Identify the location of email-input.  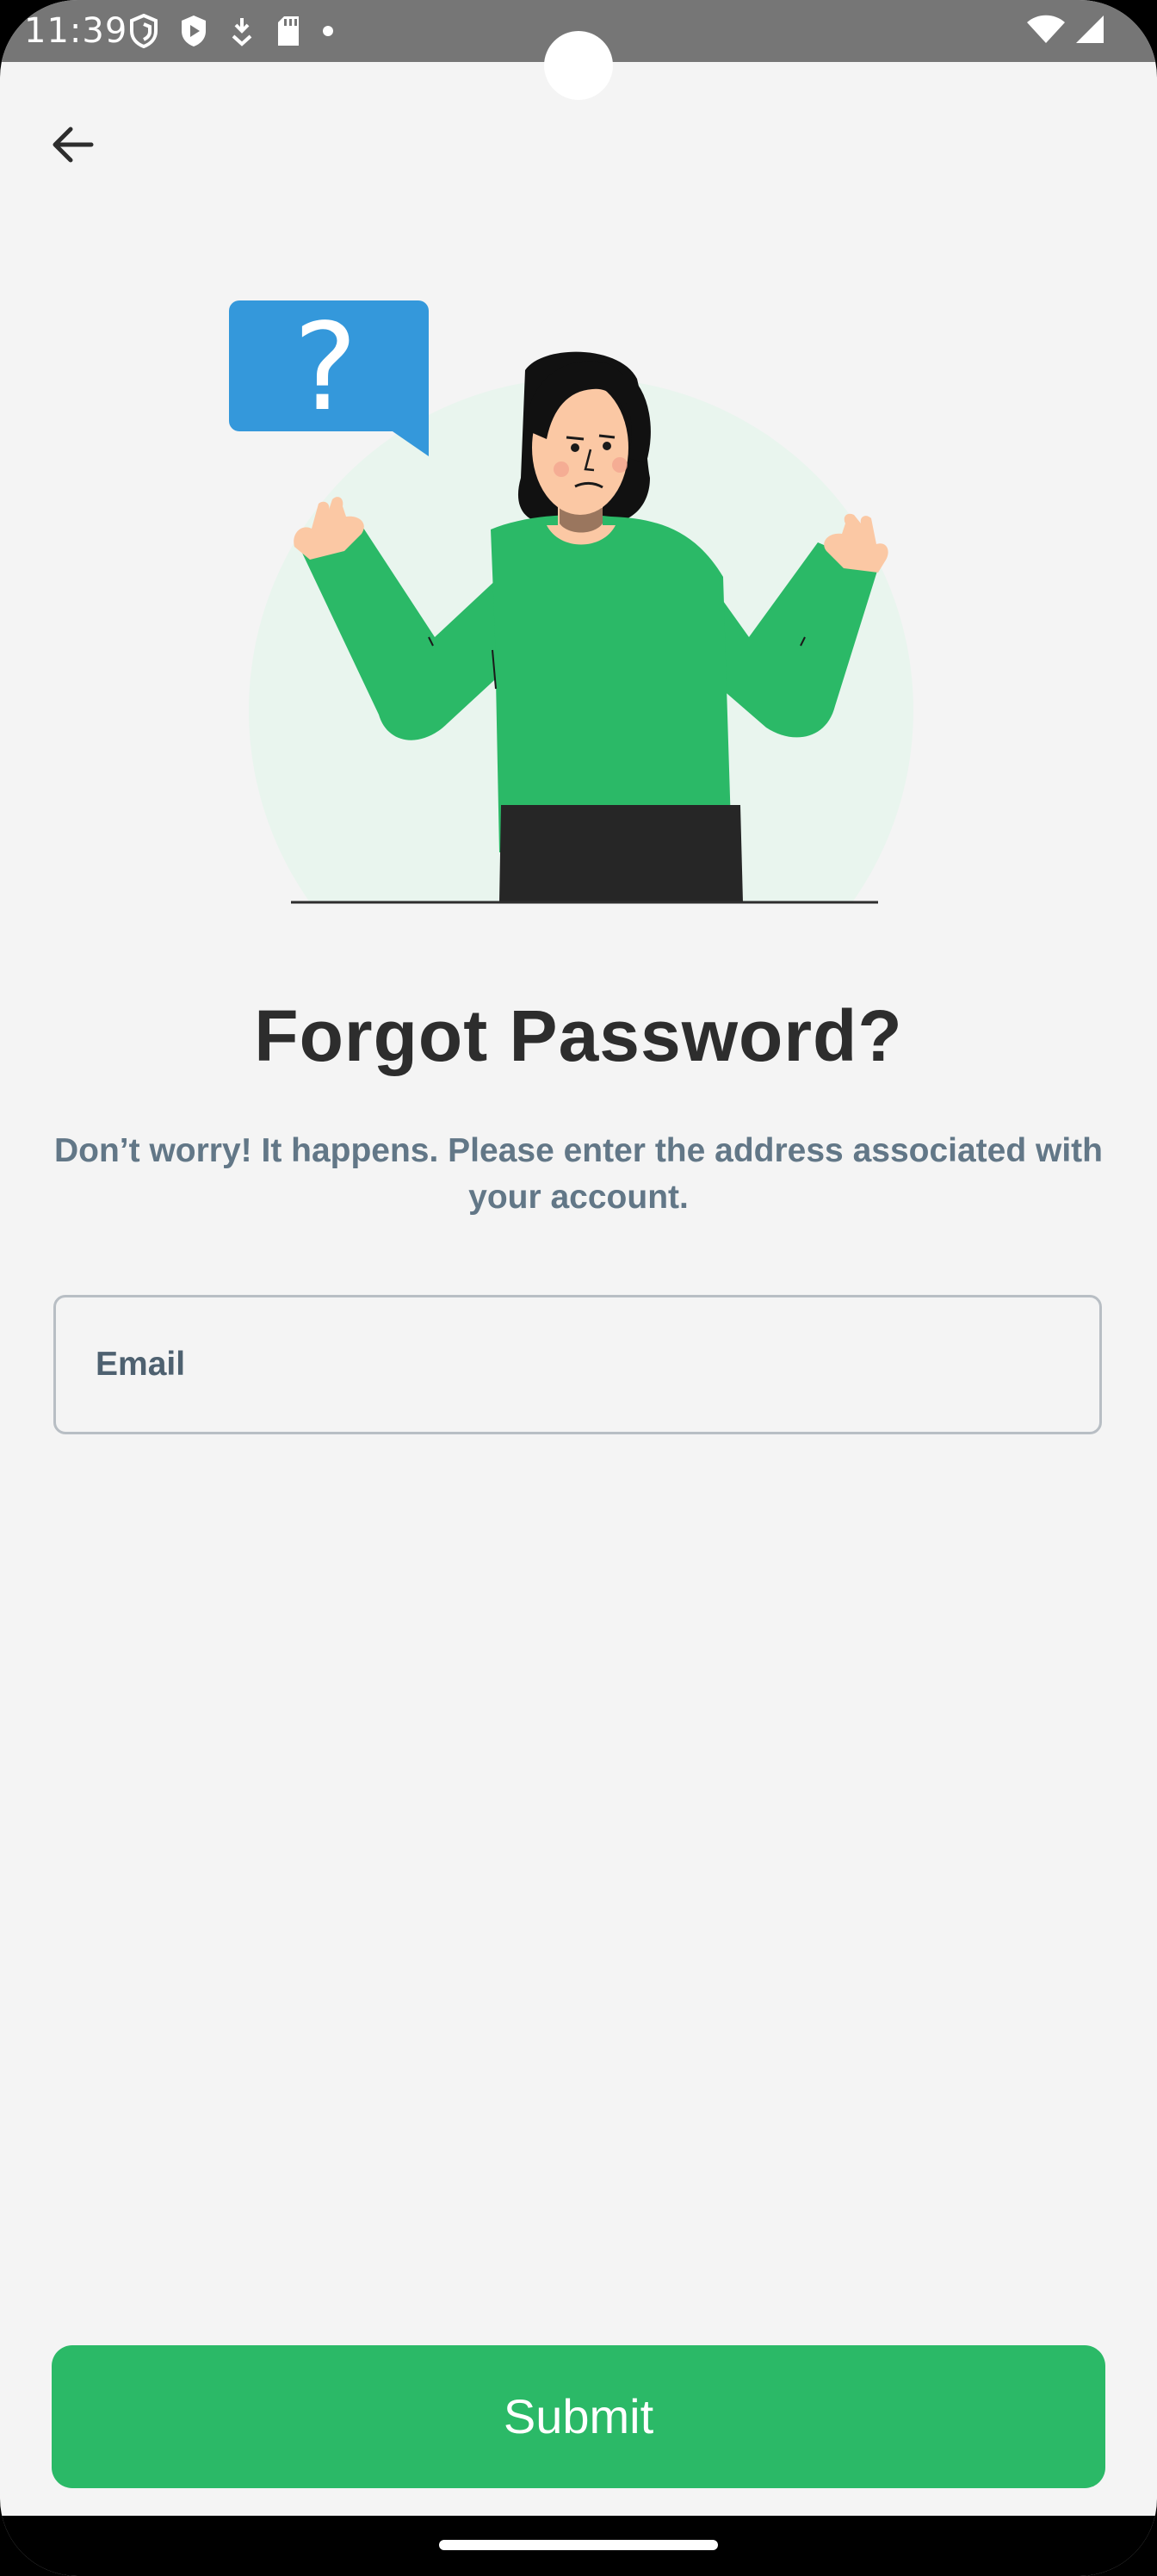
(578, 1365).